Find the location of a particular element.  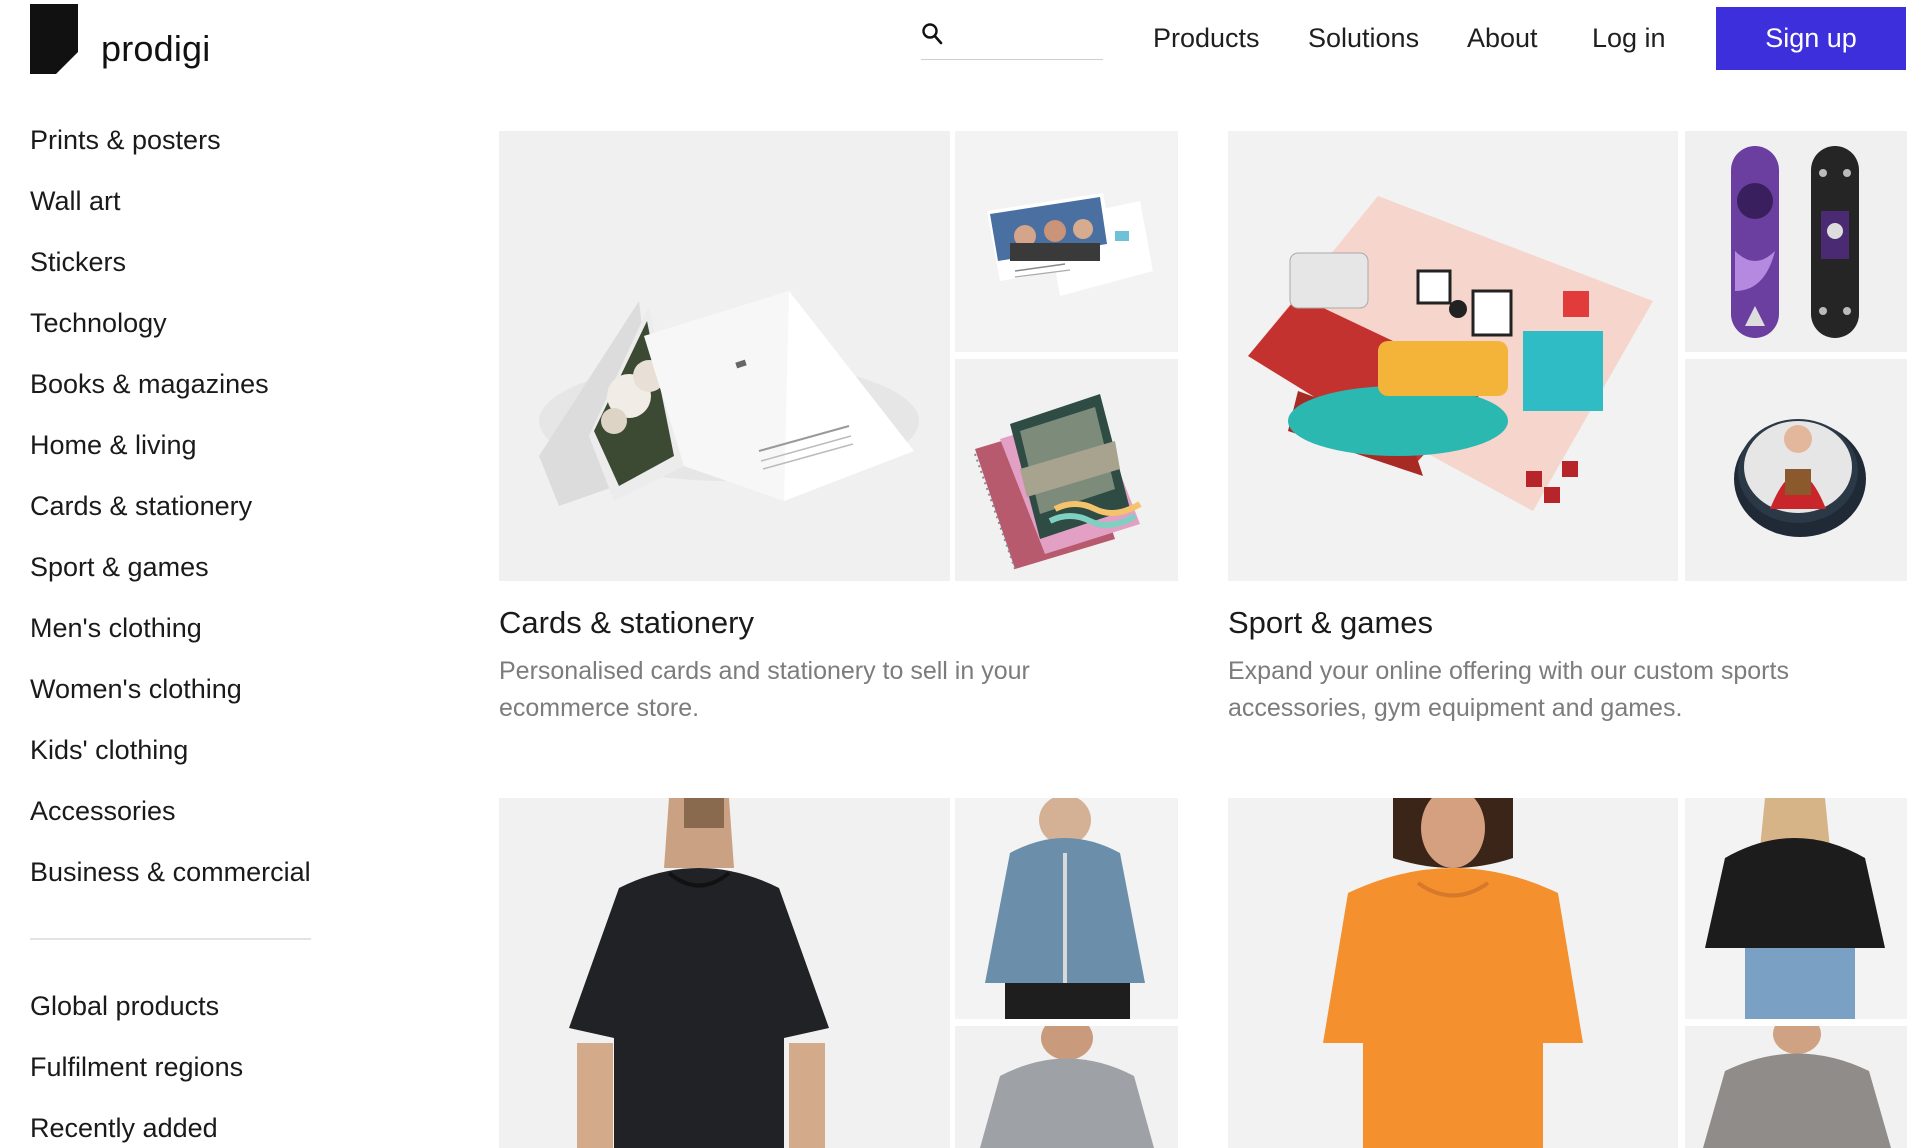

jigsaw-puzzle-image is located at coordinates (1453, 356).